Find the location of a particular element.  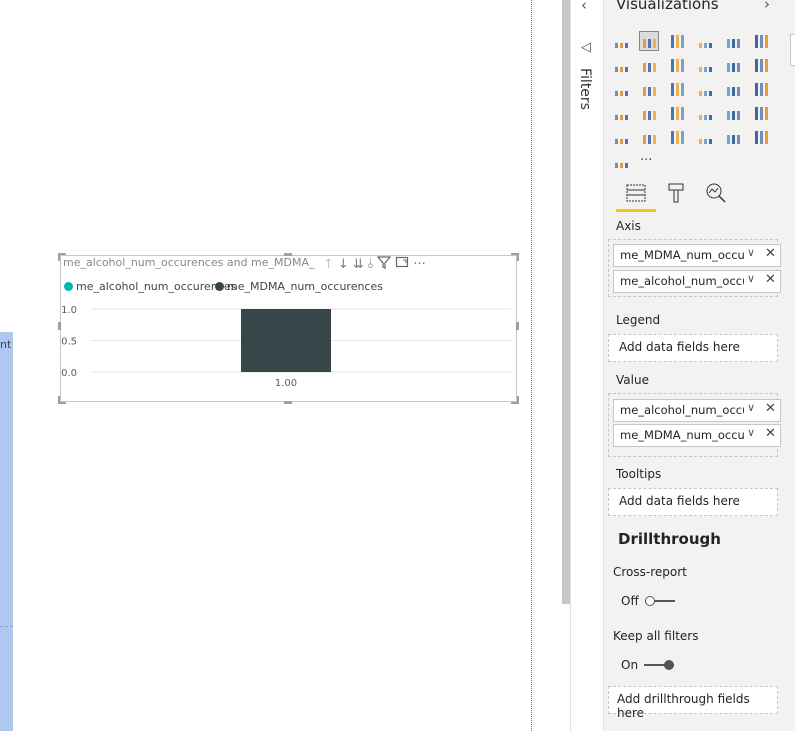

drill-down-icon: ↓ is located at coordinates (343, 264).